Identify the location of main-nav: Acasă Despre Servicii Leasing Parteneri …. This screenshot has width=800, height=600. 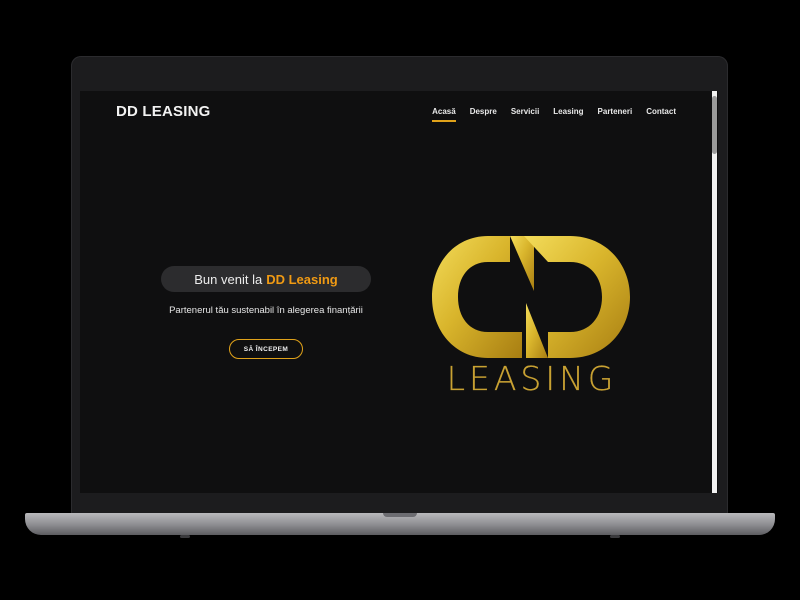
(554, 114).